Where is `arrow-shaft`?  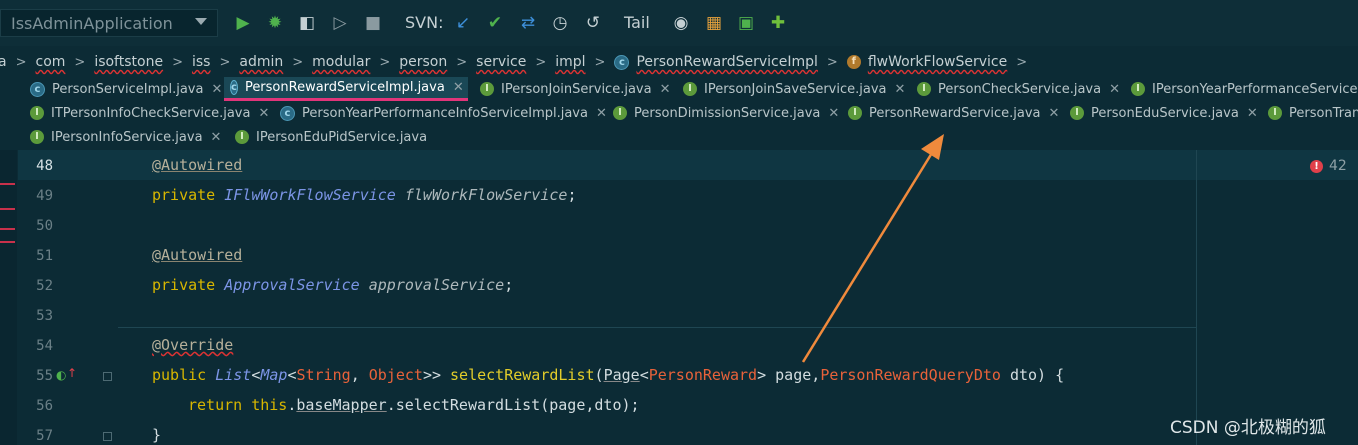
arrow-shaft is located at coordinates (869, 255).